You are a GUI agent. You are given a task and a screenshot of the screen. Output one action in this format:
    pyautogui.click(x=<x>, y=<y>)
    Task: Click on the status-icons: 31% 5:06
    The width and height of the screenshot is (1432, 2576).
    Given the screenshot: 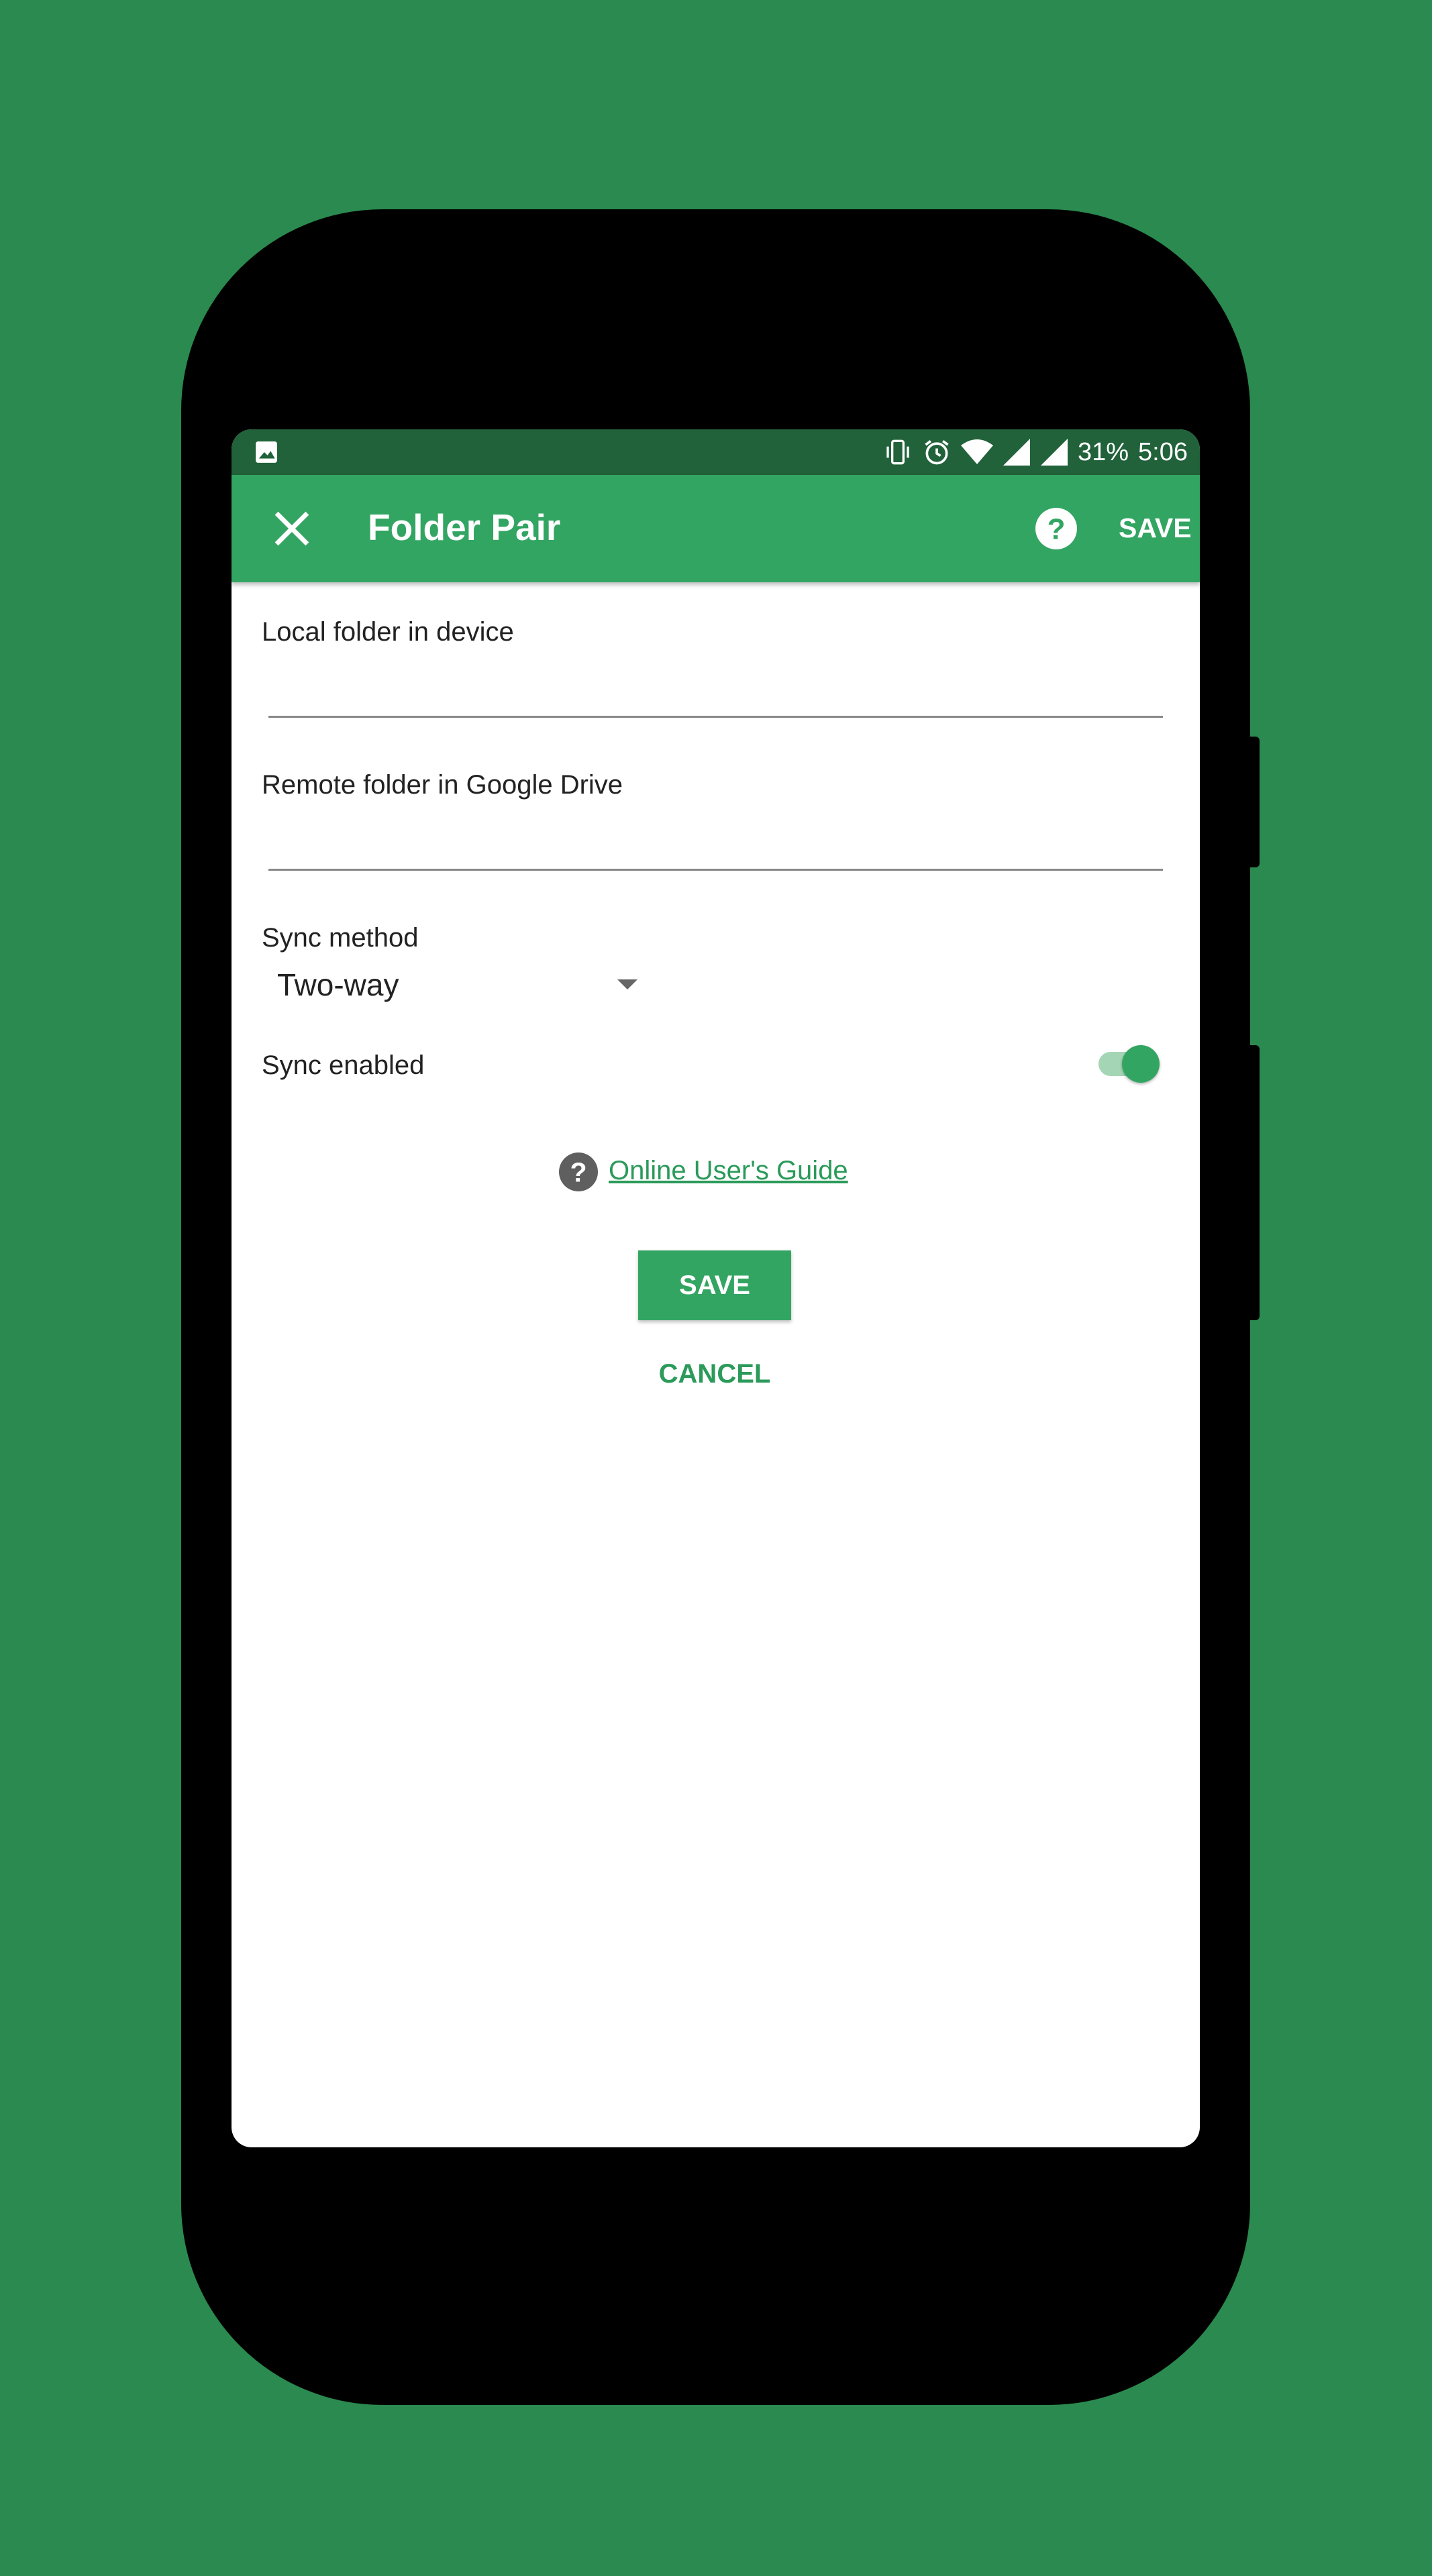 What is the action you would take?
    pyautogui.click(x=1035, y=452)
    